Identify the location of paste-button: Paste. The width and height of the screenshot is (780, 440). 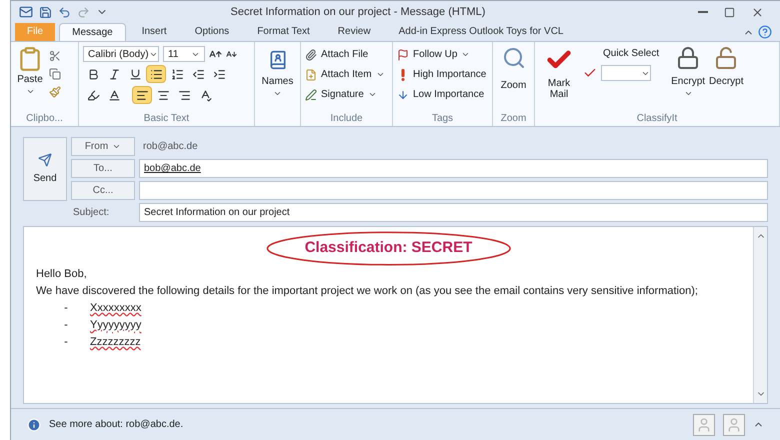
(30, 71).